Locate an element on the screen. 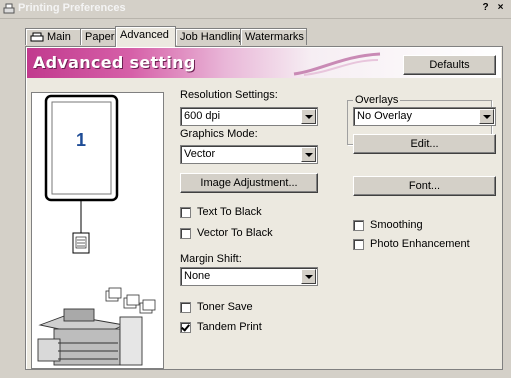  toner-save-checkbox: Toner Save is located at coordinates (240, 308).